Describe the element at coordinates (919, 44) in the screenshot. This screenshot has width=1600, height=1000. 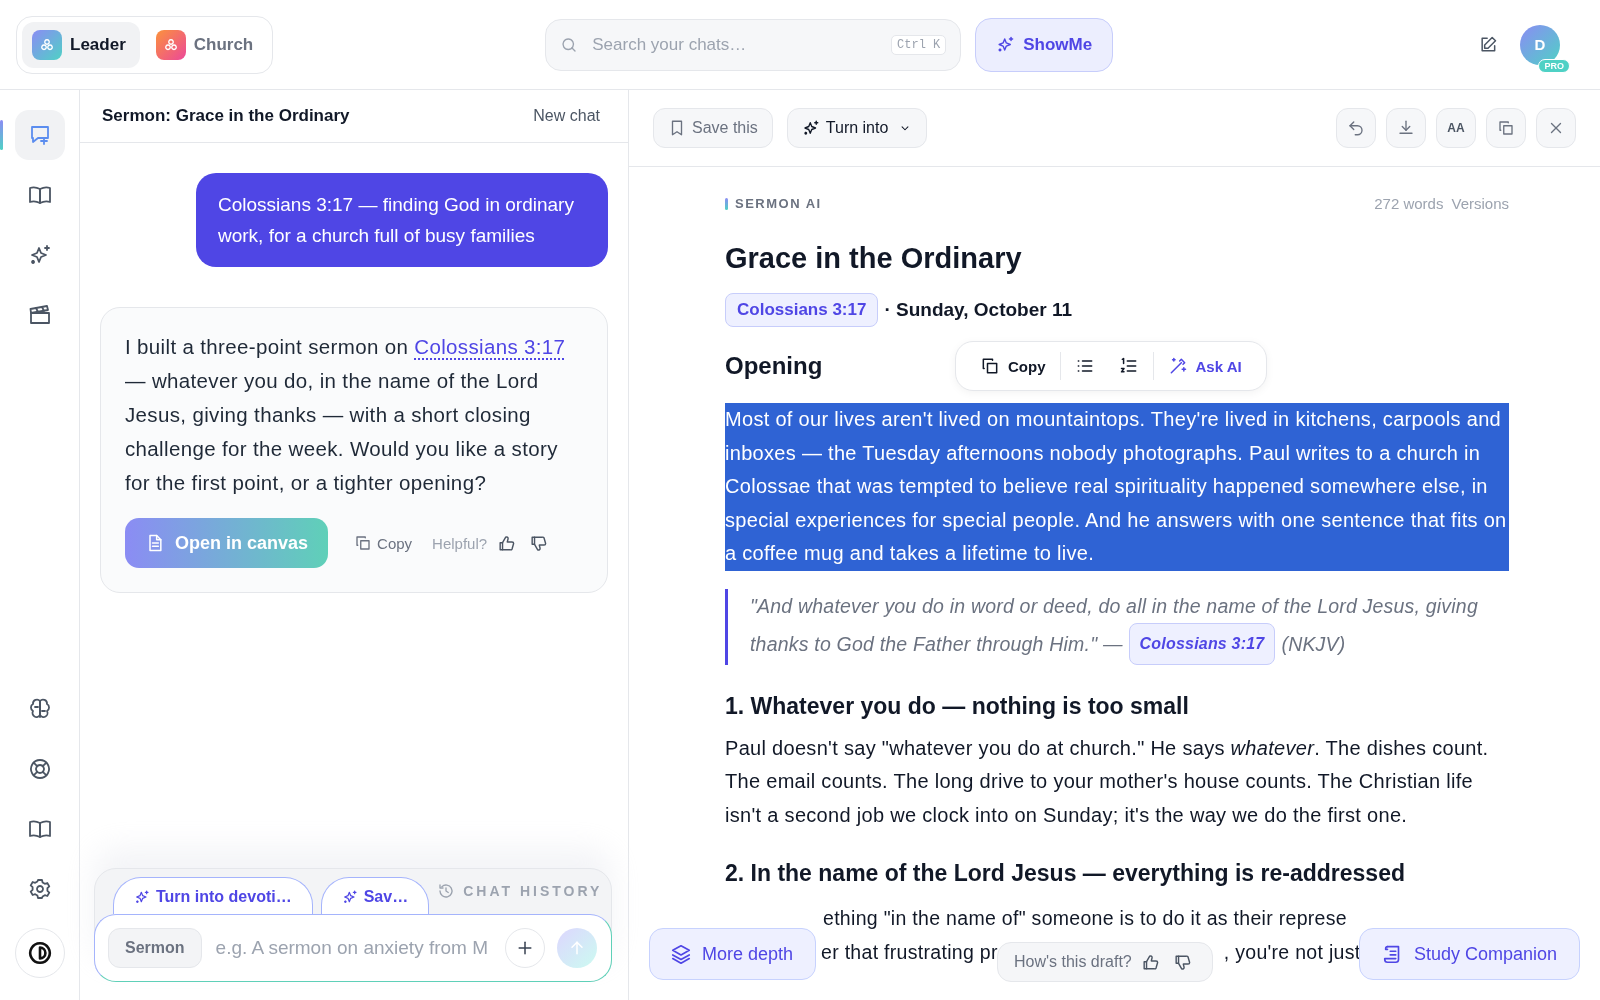
I see `shortcut-hint: Ctrl K` at that location.